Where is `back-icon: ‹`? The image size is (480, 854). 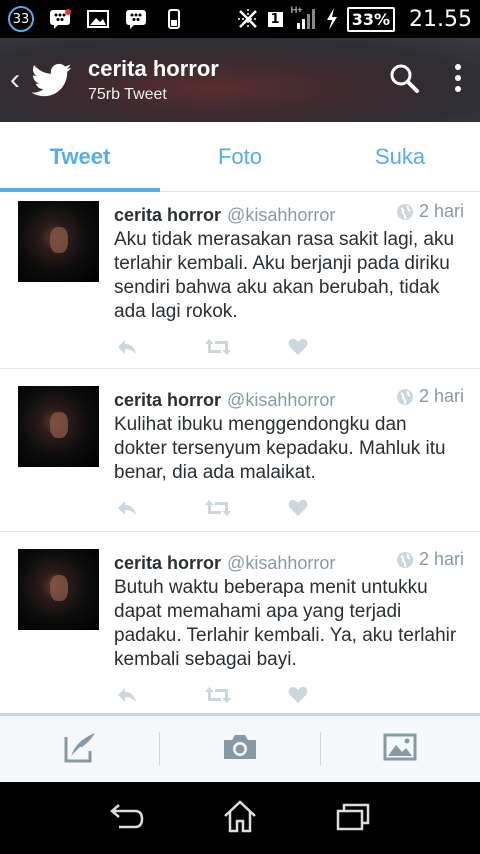
back-icon: ‹ is located at coordinates (15, 80).